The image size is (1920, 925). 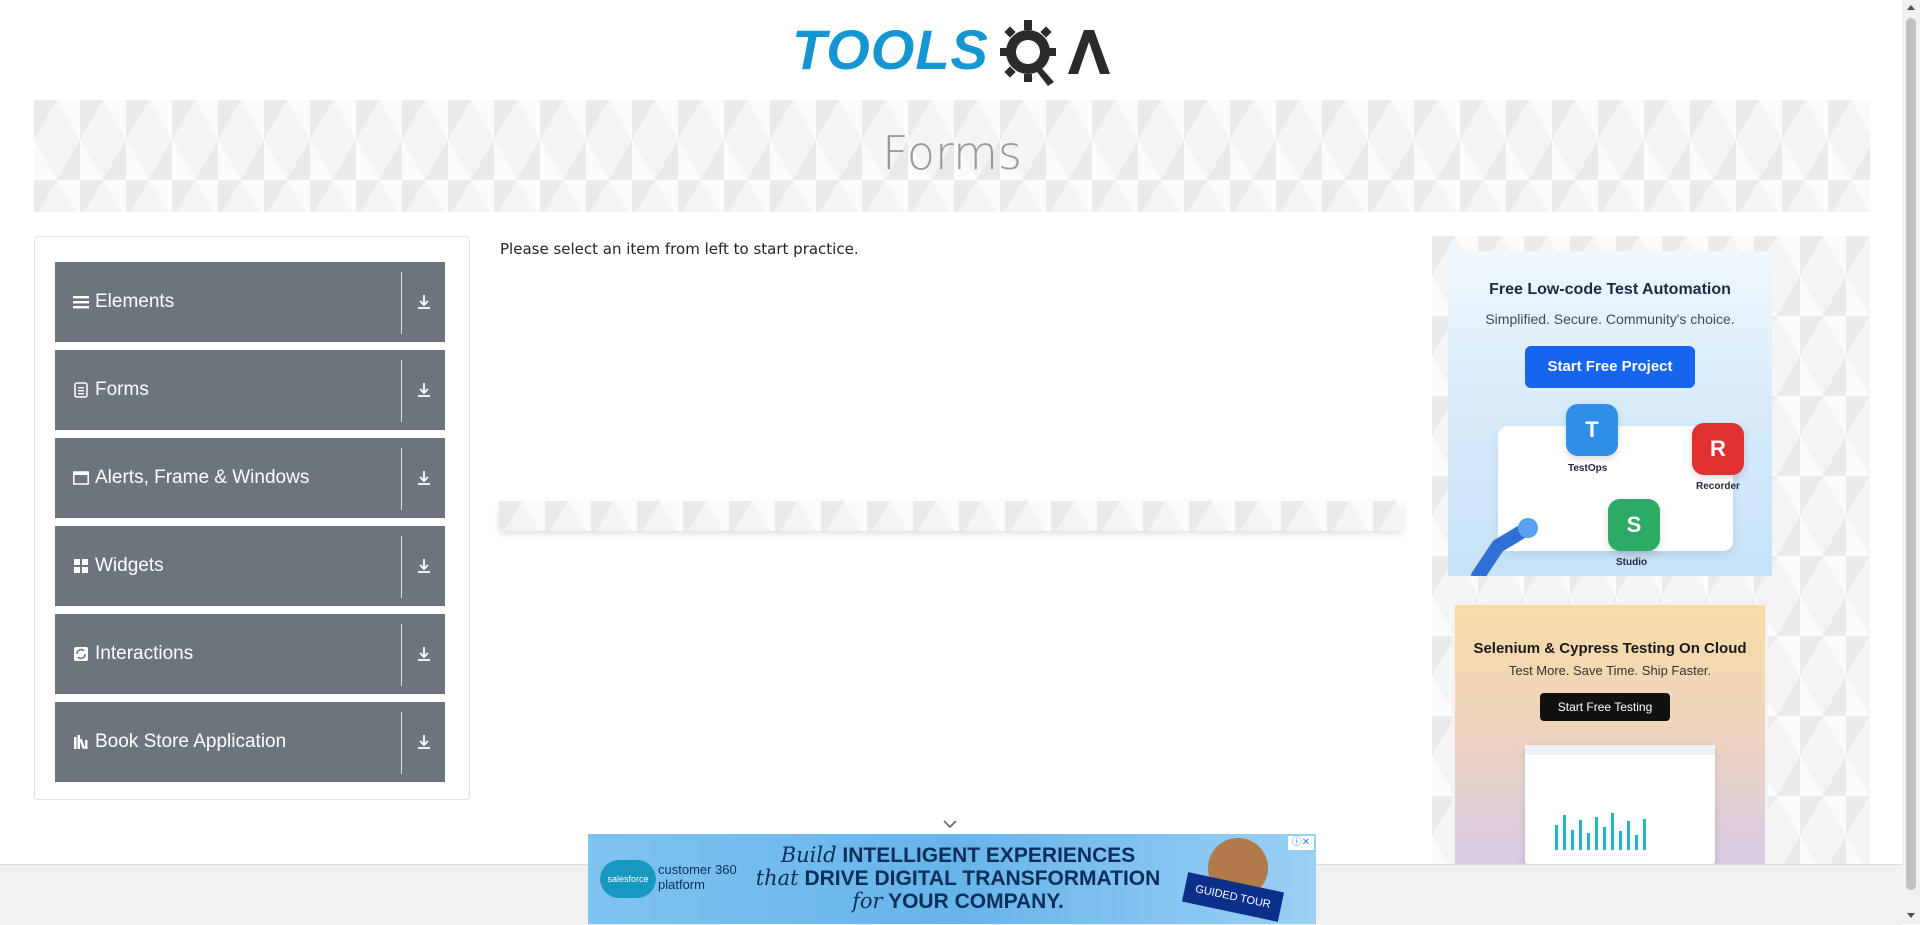 What do you see at coordinates (202, 477) in the screenshot?
I see `sidebar-group-label: Alerts, Frame & Windows` at bounding box center [202, 477].